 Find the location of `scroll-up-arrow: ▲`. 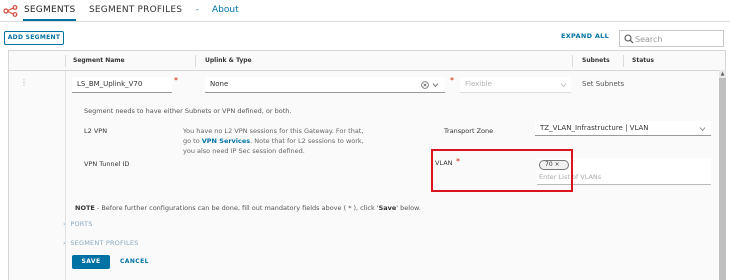

scroll-up-arrow: ▲ is located at coordinates (722, 74).